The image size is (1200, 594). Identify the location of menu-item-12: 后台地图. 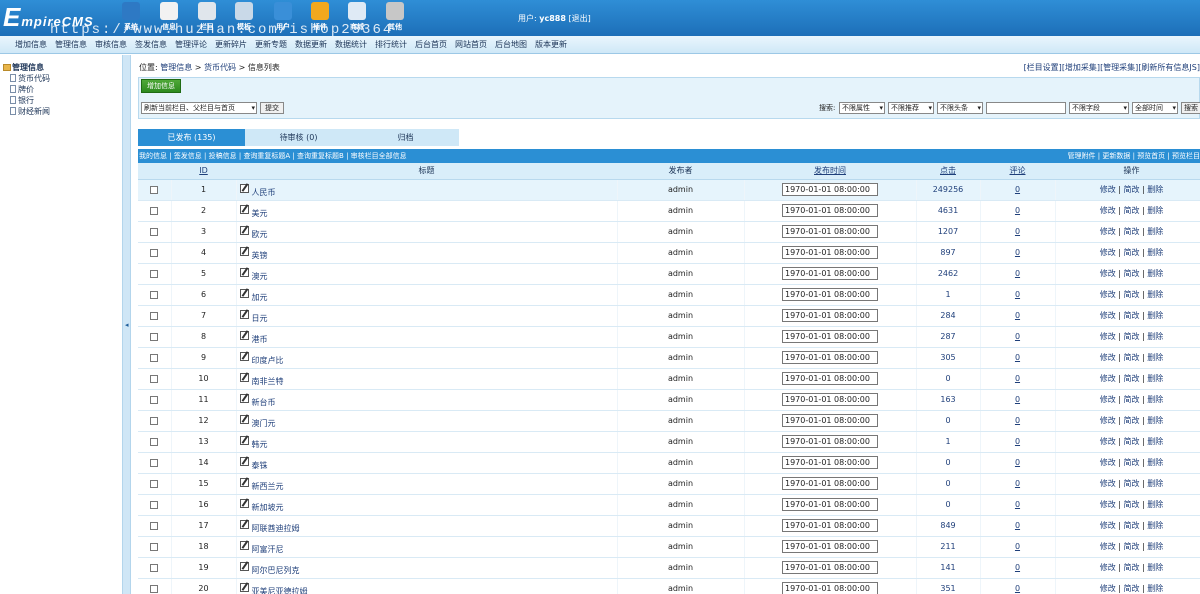
(511, 43).